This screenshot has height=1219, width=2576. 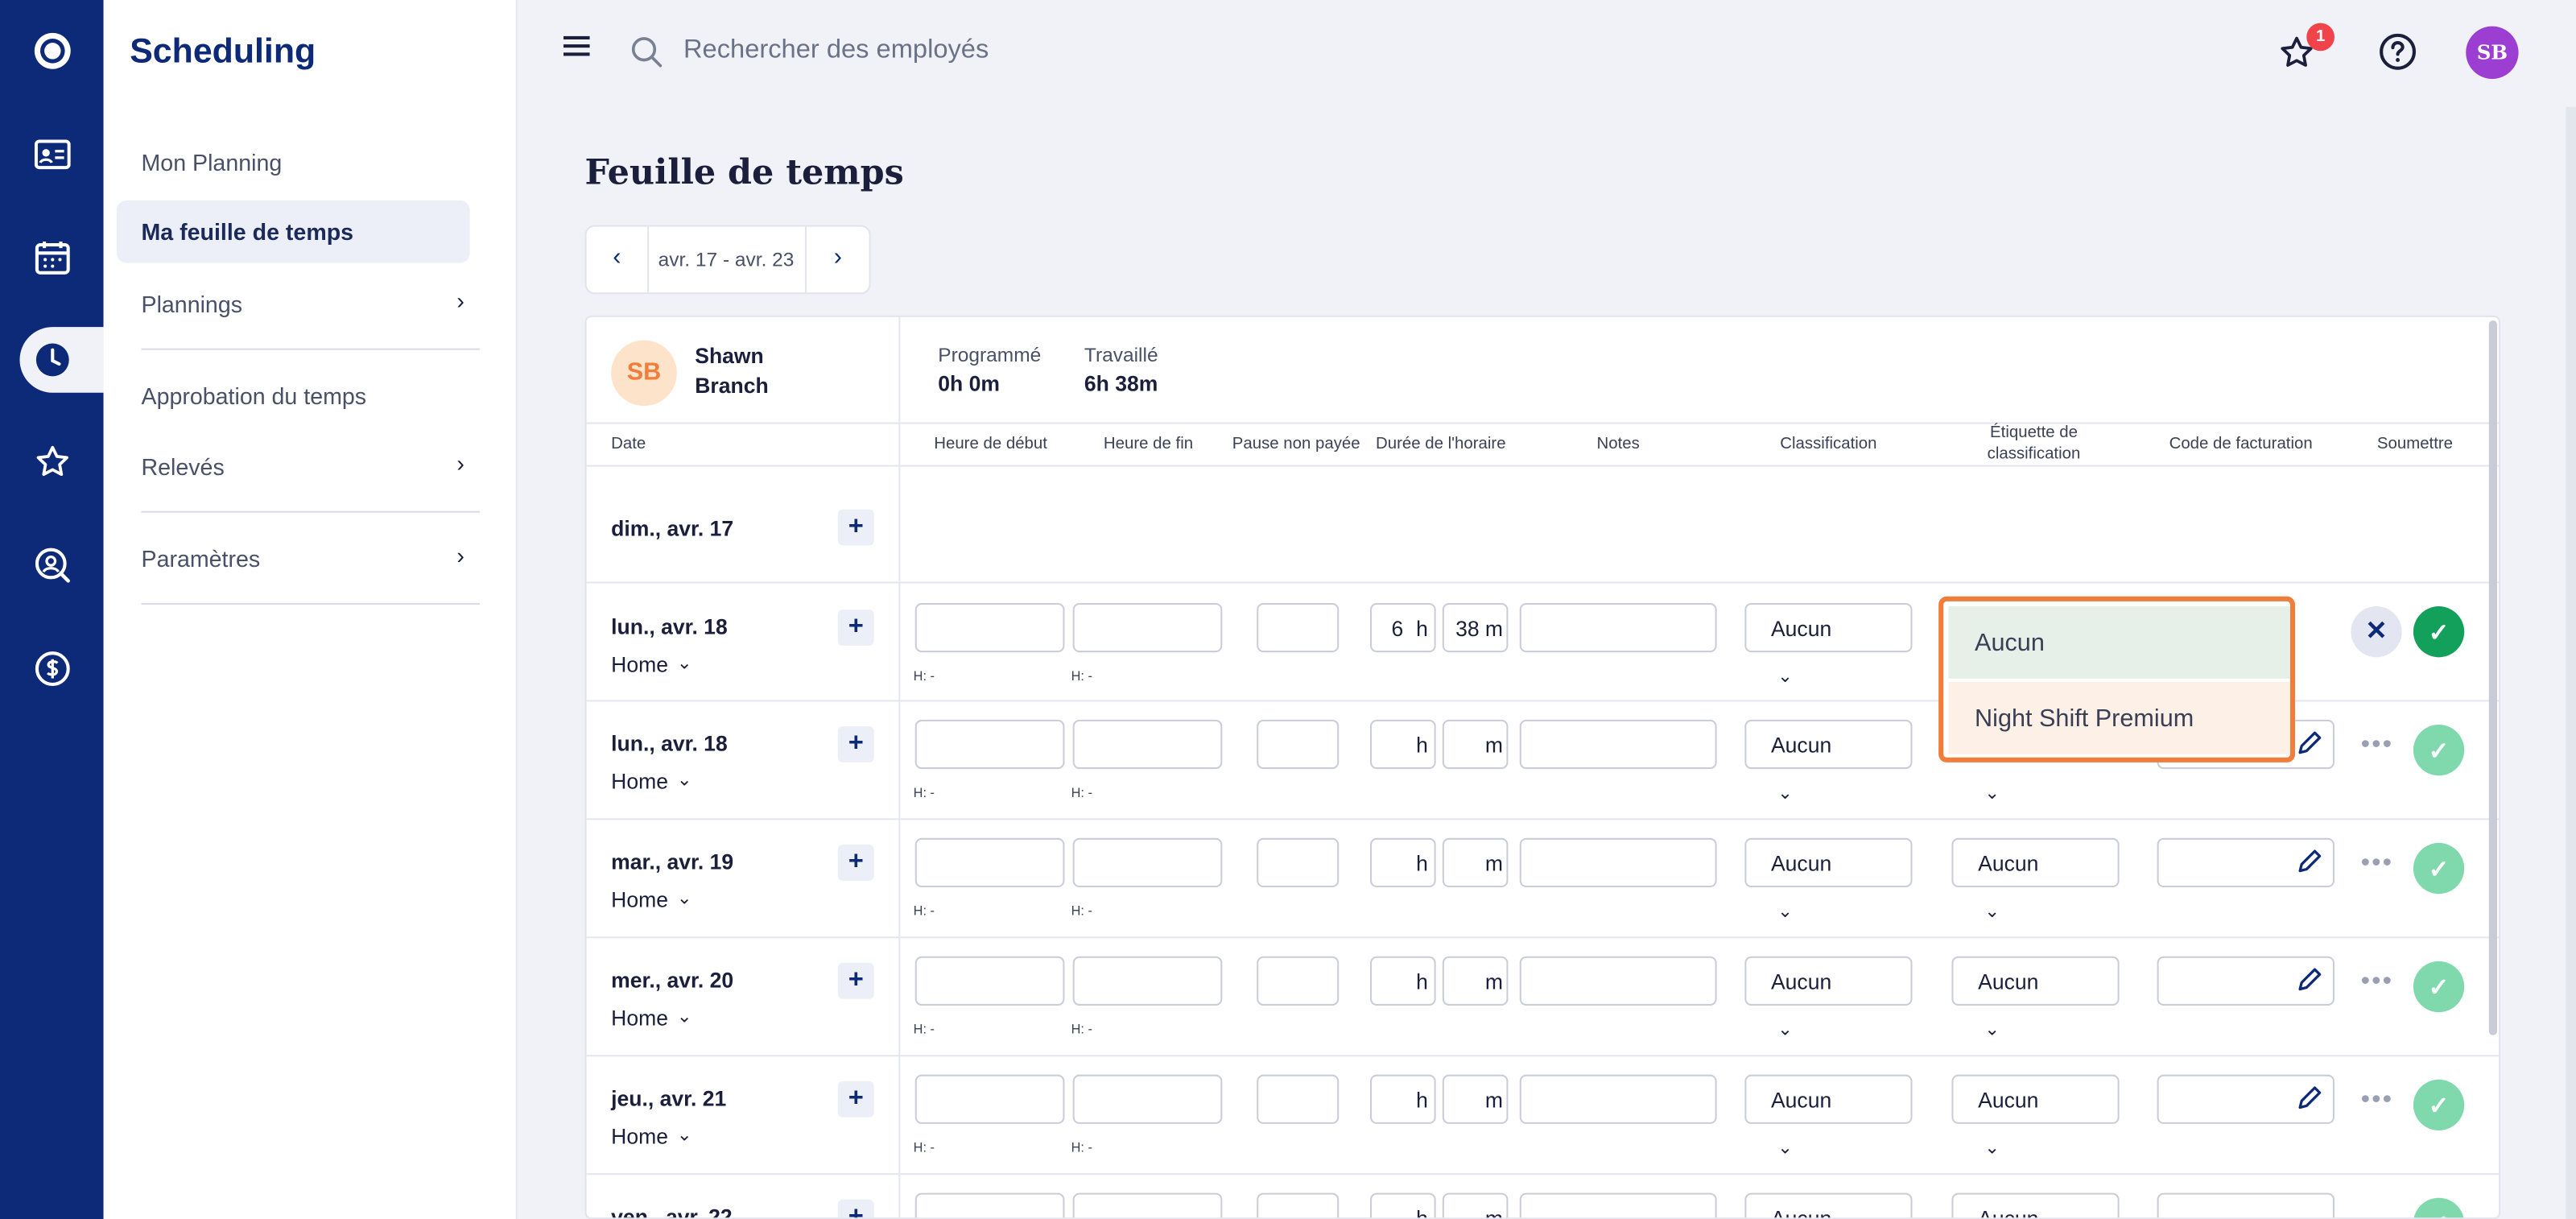 I want to click on menu-icon, so click(x=576, y=51).